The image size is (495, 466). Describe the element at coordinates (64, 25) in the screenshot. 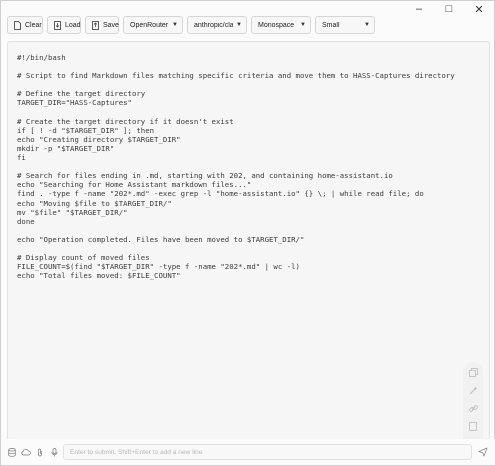

I see `load-button: Load` at that location.